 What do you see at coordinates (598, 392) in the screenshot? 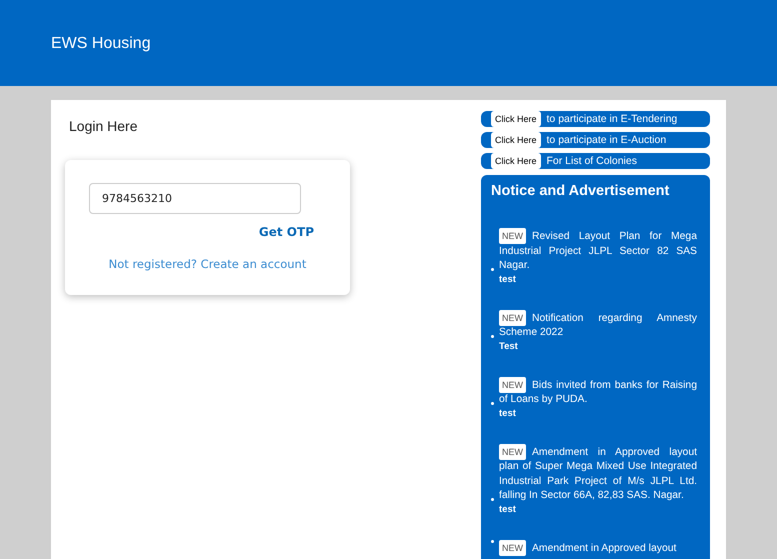
I see `notice-link: NEW Bids invited from banks for Raising of Loans by PUDA.` at bounding box center [598, 392].